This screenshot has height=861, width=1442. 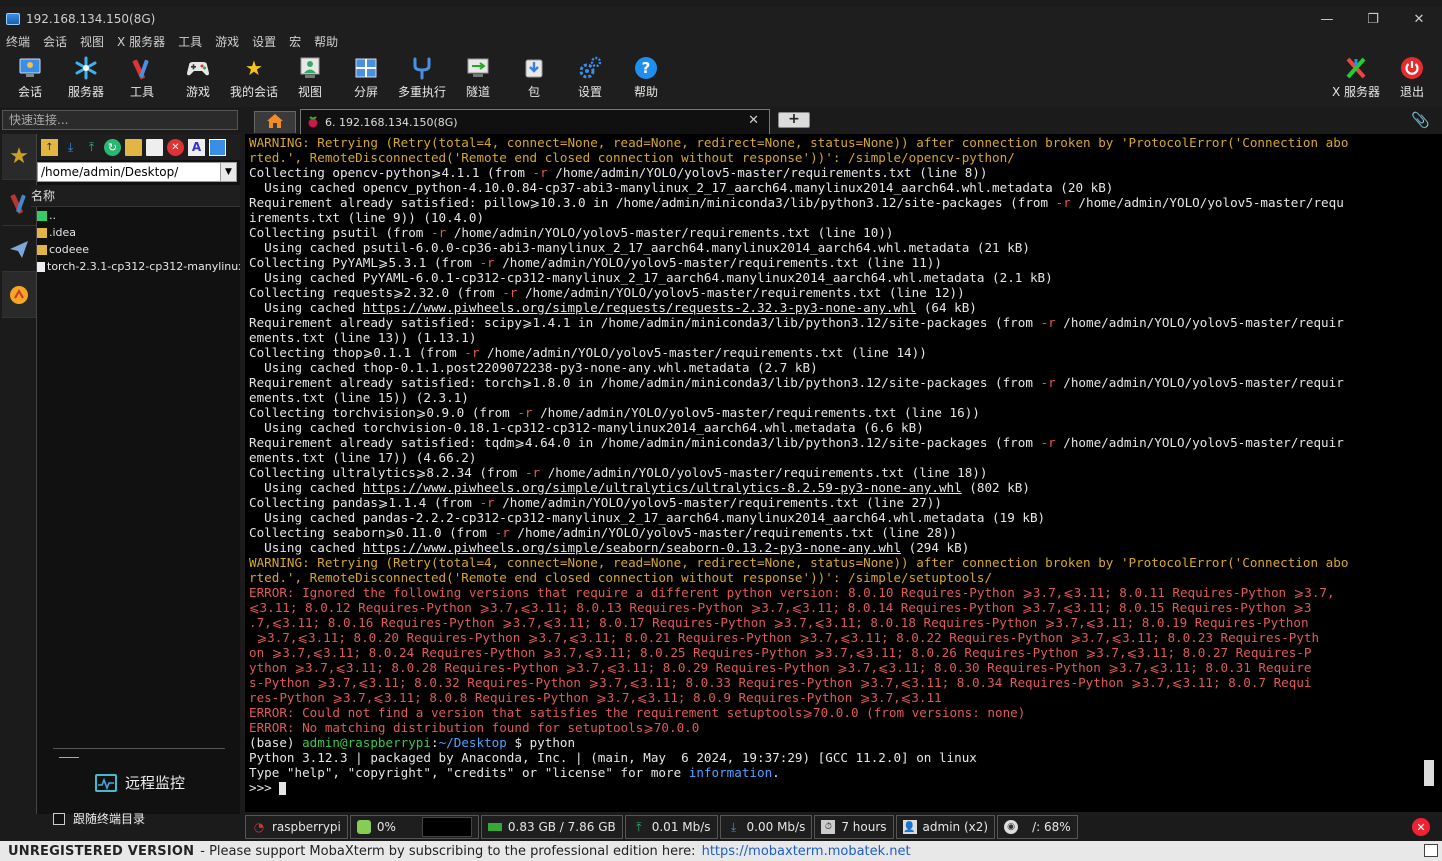 I want to click on mobaxterm-link: https://mobaxterm.mobatek.net, so click(x=806, y=851).